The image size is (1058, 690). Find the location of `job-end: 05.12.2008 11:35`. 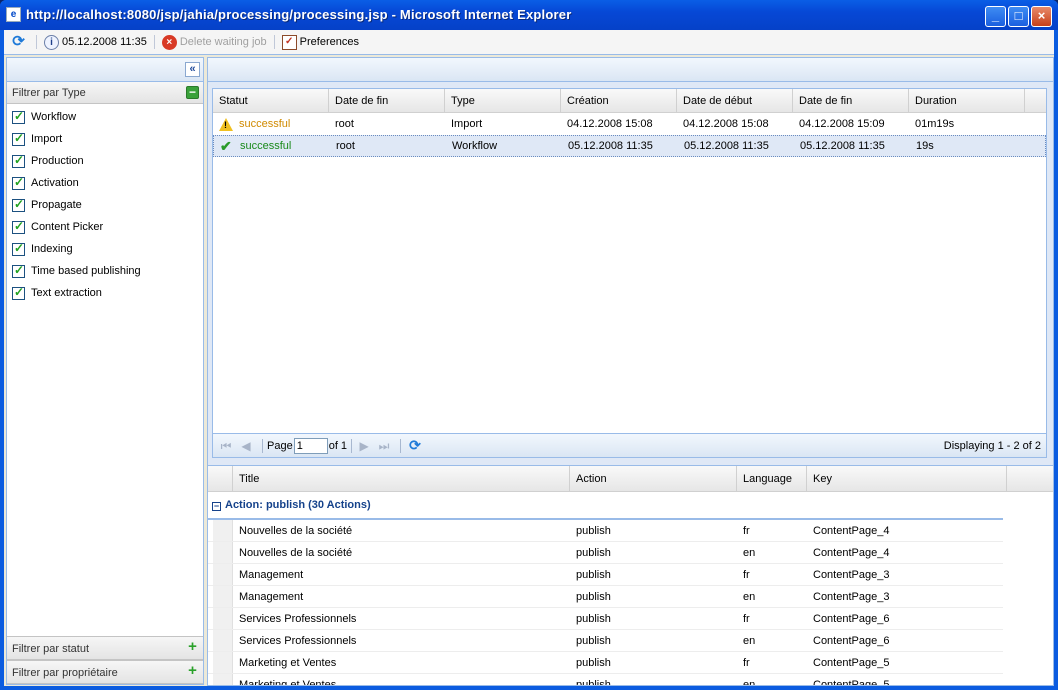

job-end: 05.12.2008 11:35 is located at coordinates (842, 146).